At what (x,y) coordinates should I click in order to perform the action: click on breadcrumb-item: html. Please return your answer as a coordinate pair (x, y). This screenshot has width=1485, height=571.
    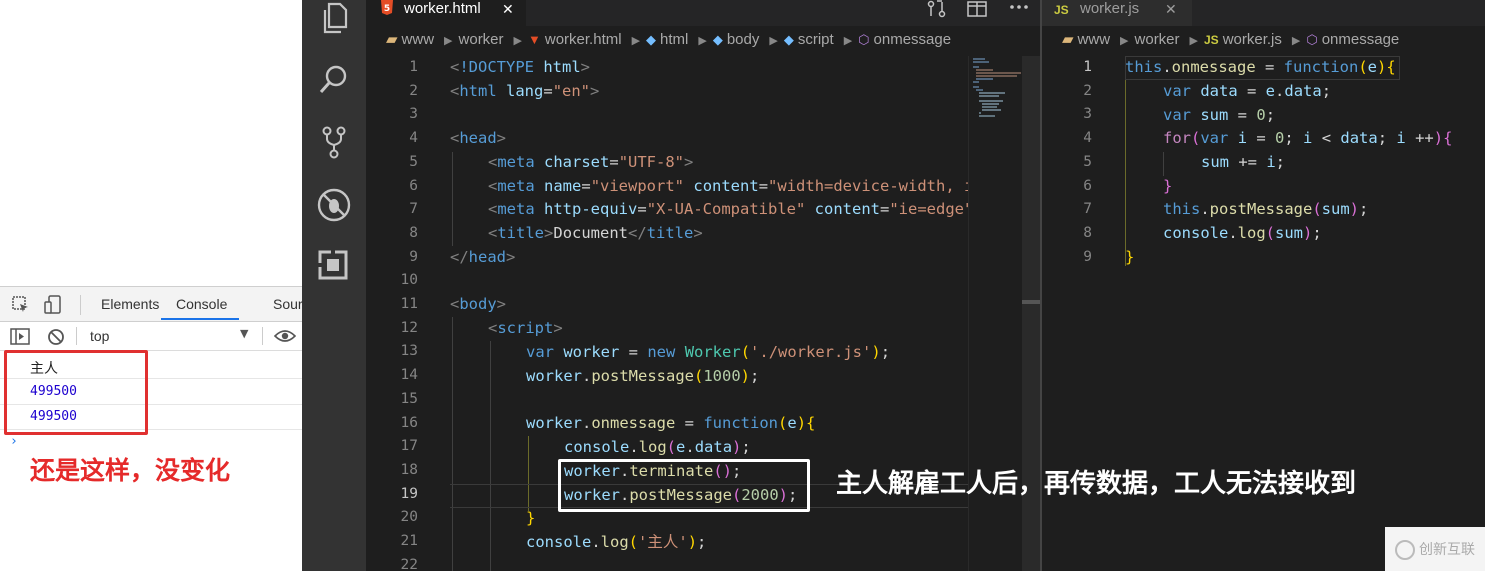
    Looking at the image, I should click on (674, 39).